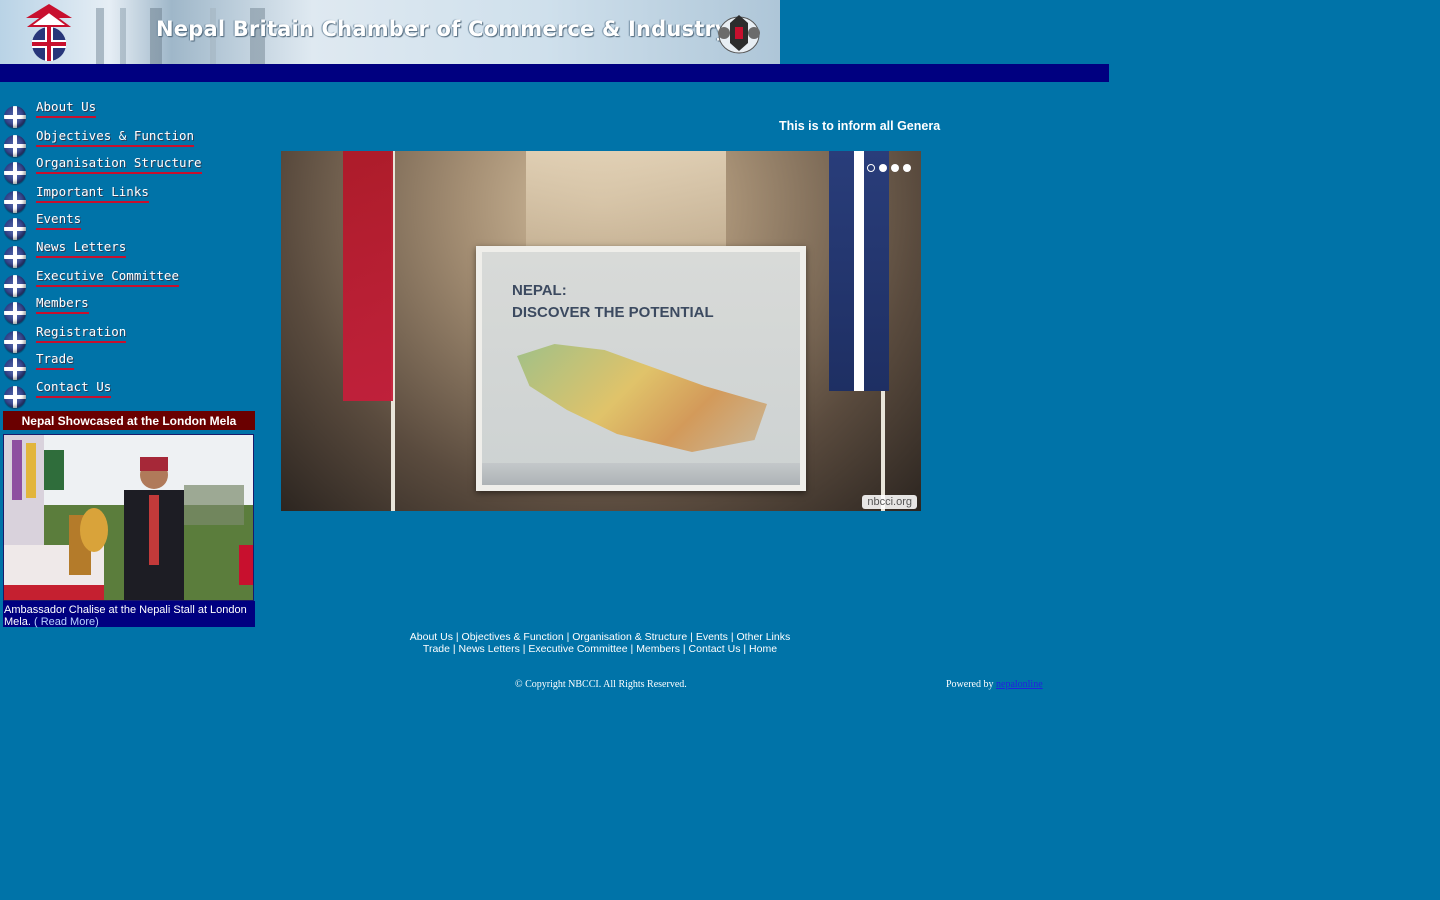 The width and height of the screenshot is (1440, 900). I want to click on header-nav-strip, so click(554, 73).